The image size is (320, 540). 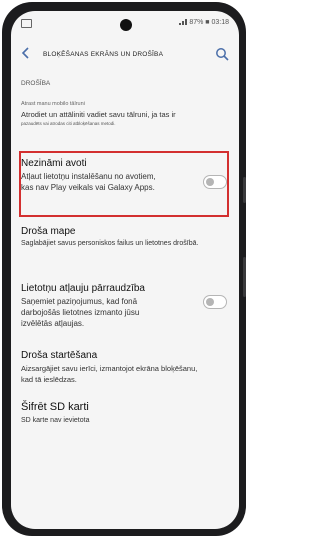 What do you see at coordinates (54, 163) in the screenshot?
I see `unknown-sources-title: Nezināmi avoti` at bounding box center [54, 163].